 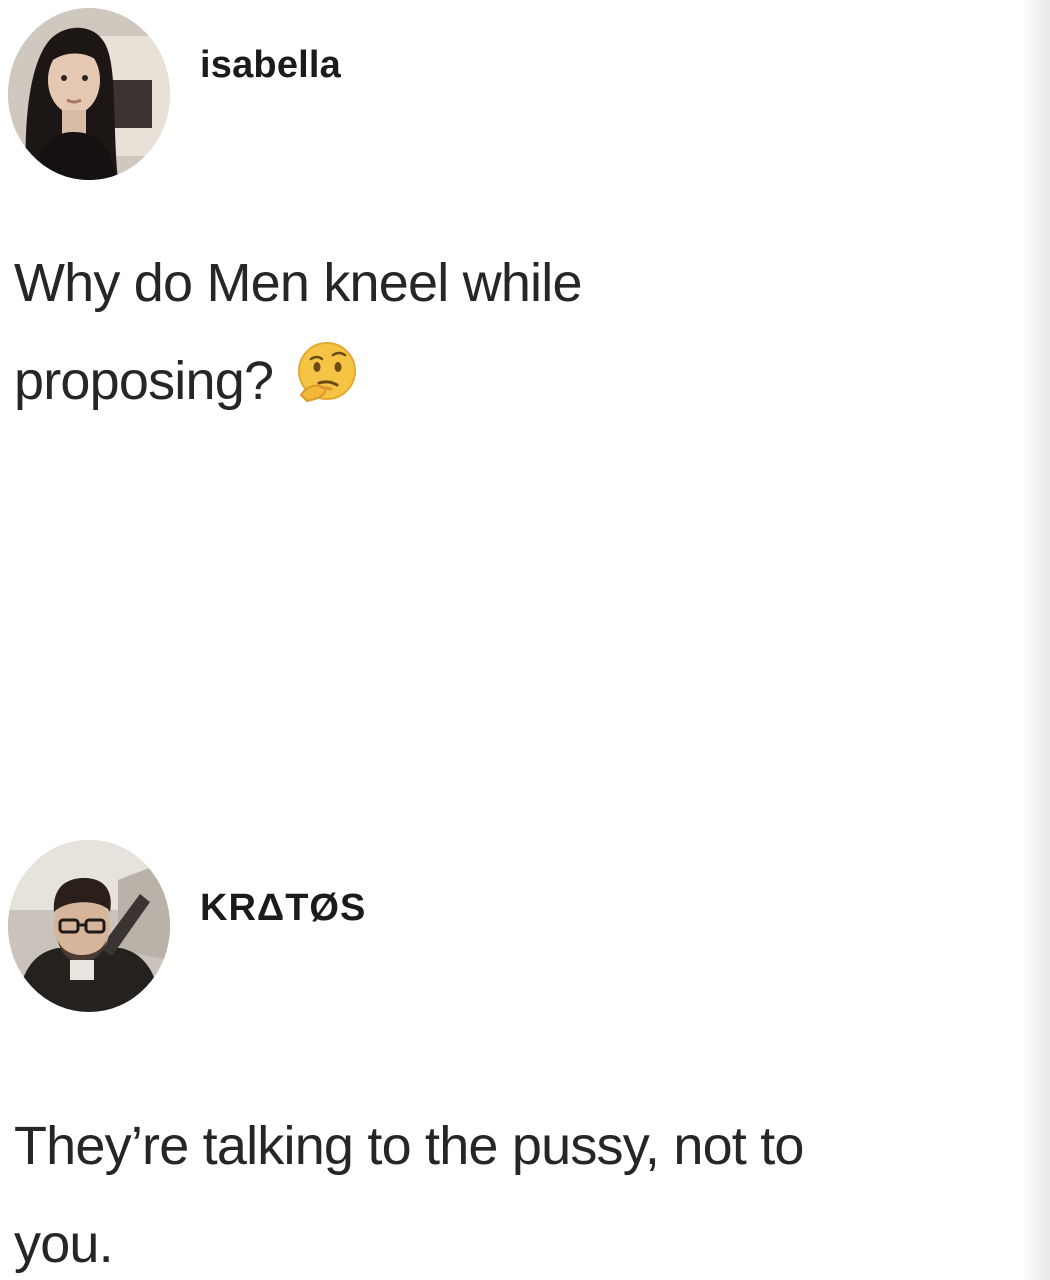 I want to click on post-text-line-2: you., so click(x=64, y=1244).